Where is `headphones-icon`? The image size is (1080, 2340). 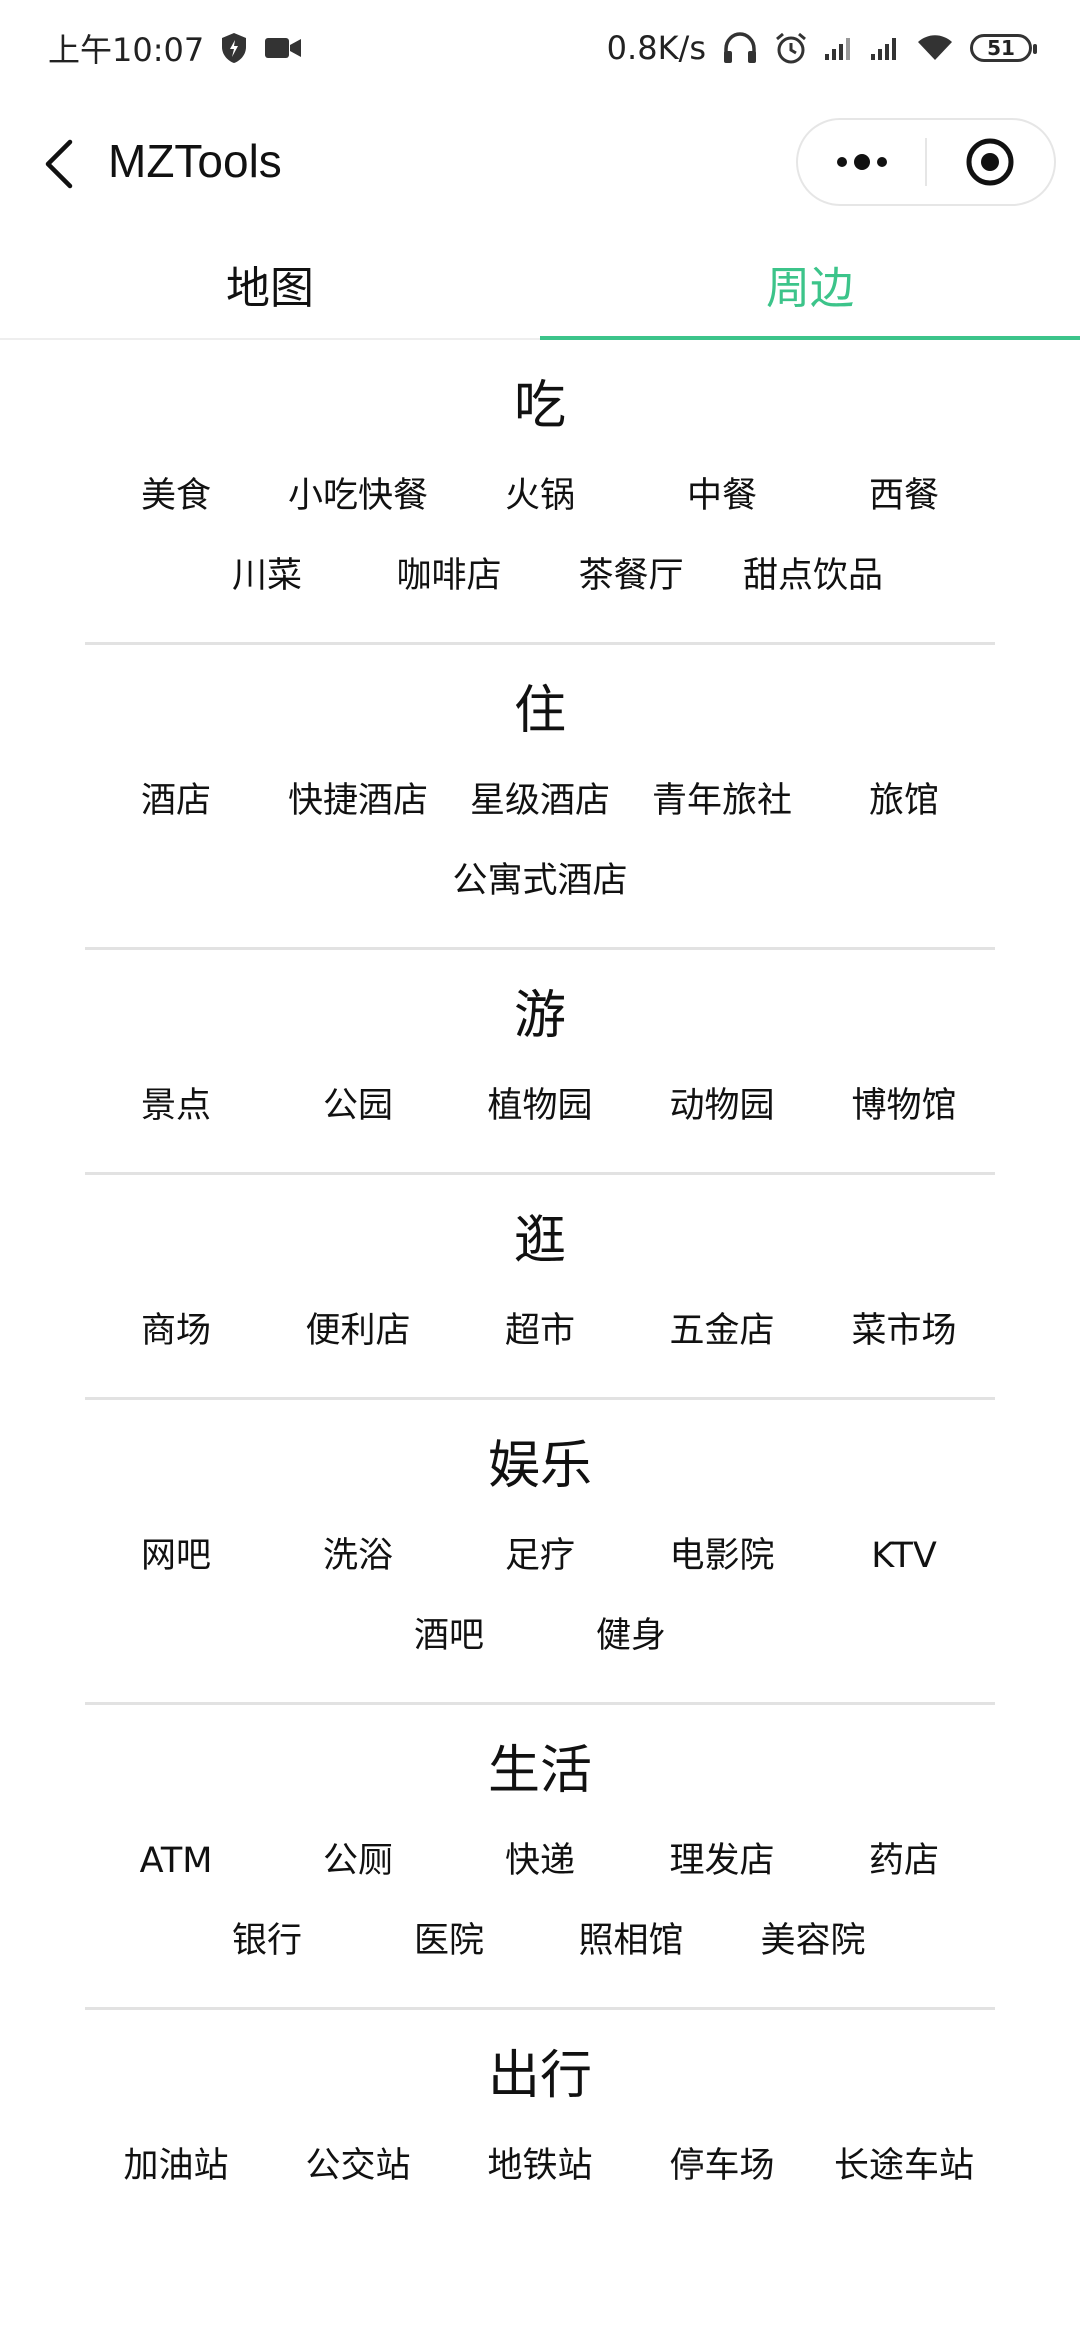 headphones-icon is located at coordinates (740, 48).